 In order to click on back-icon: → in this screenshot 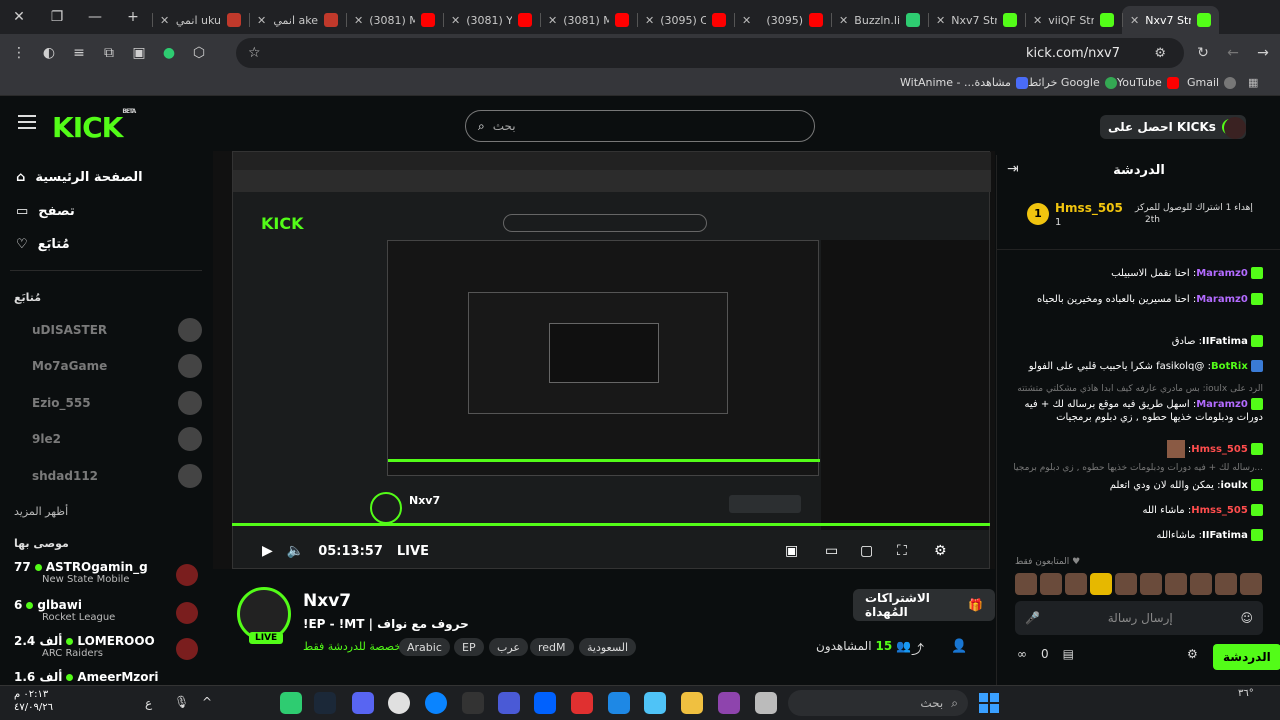, I will do `click(1263, 53)`.